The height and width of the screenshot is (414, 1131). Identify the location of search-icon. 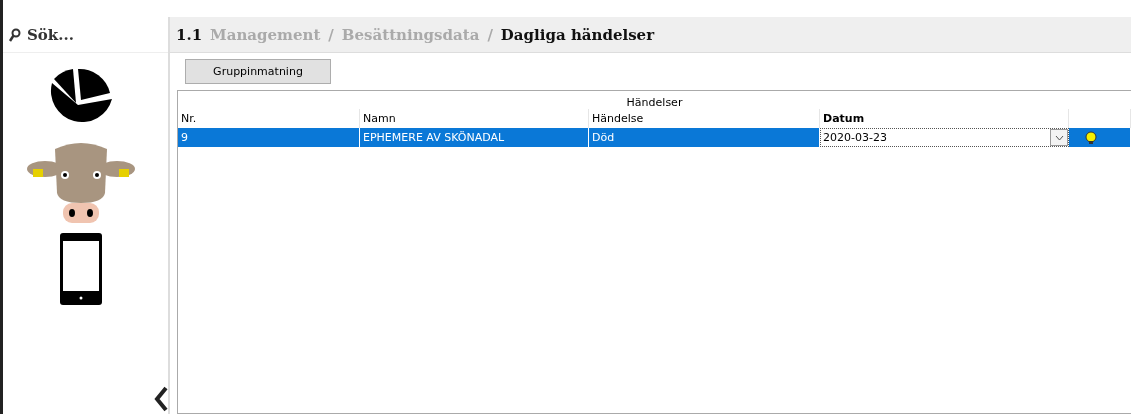
(15, 34).